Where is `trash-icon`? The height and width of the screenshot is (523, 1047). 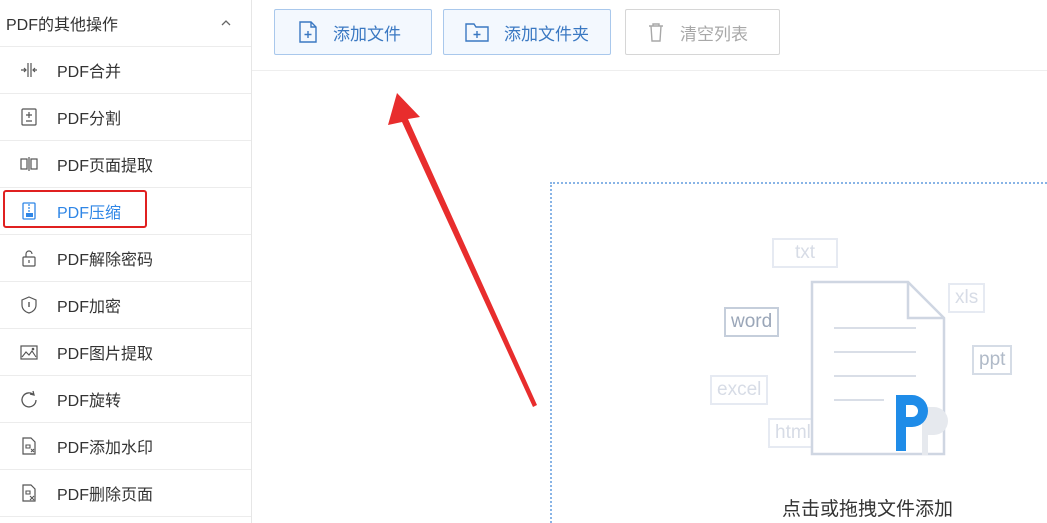 trash-icon is located at coordinates (656, 32).